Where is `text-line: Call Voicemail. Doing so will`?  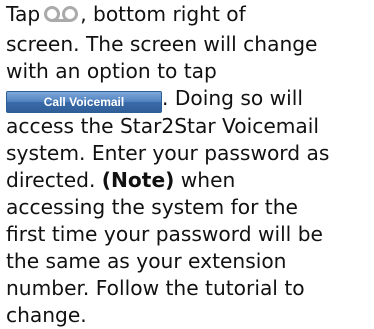 text-line: Call Voicemail. Doing so will is located at coordinates (187, 99).